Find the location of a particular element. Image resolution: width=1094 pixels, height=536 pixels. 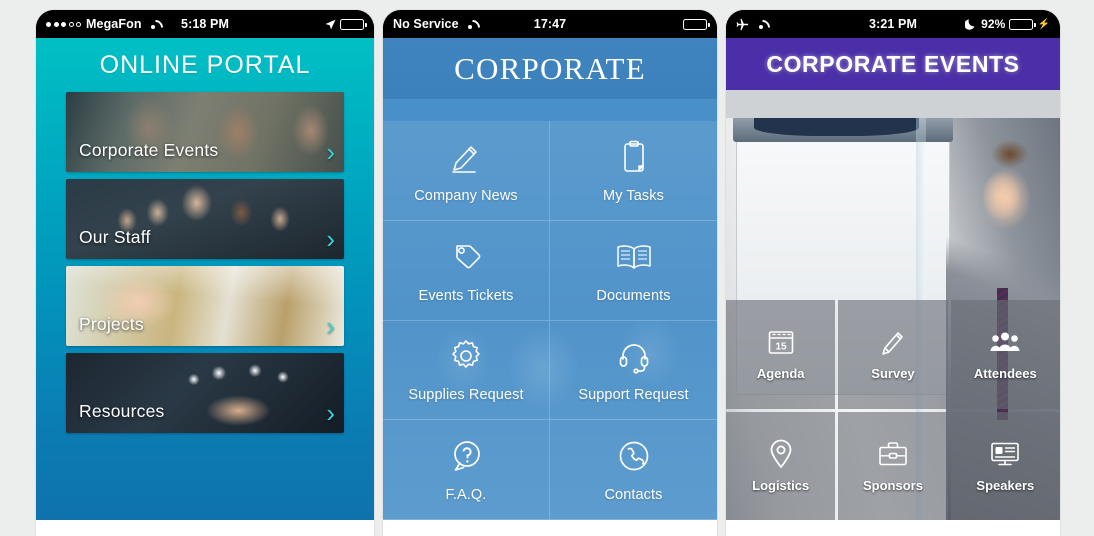

status-bar-time: 3:21 PM is located at coordinates (893, 24).